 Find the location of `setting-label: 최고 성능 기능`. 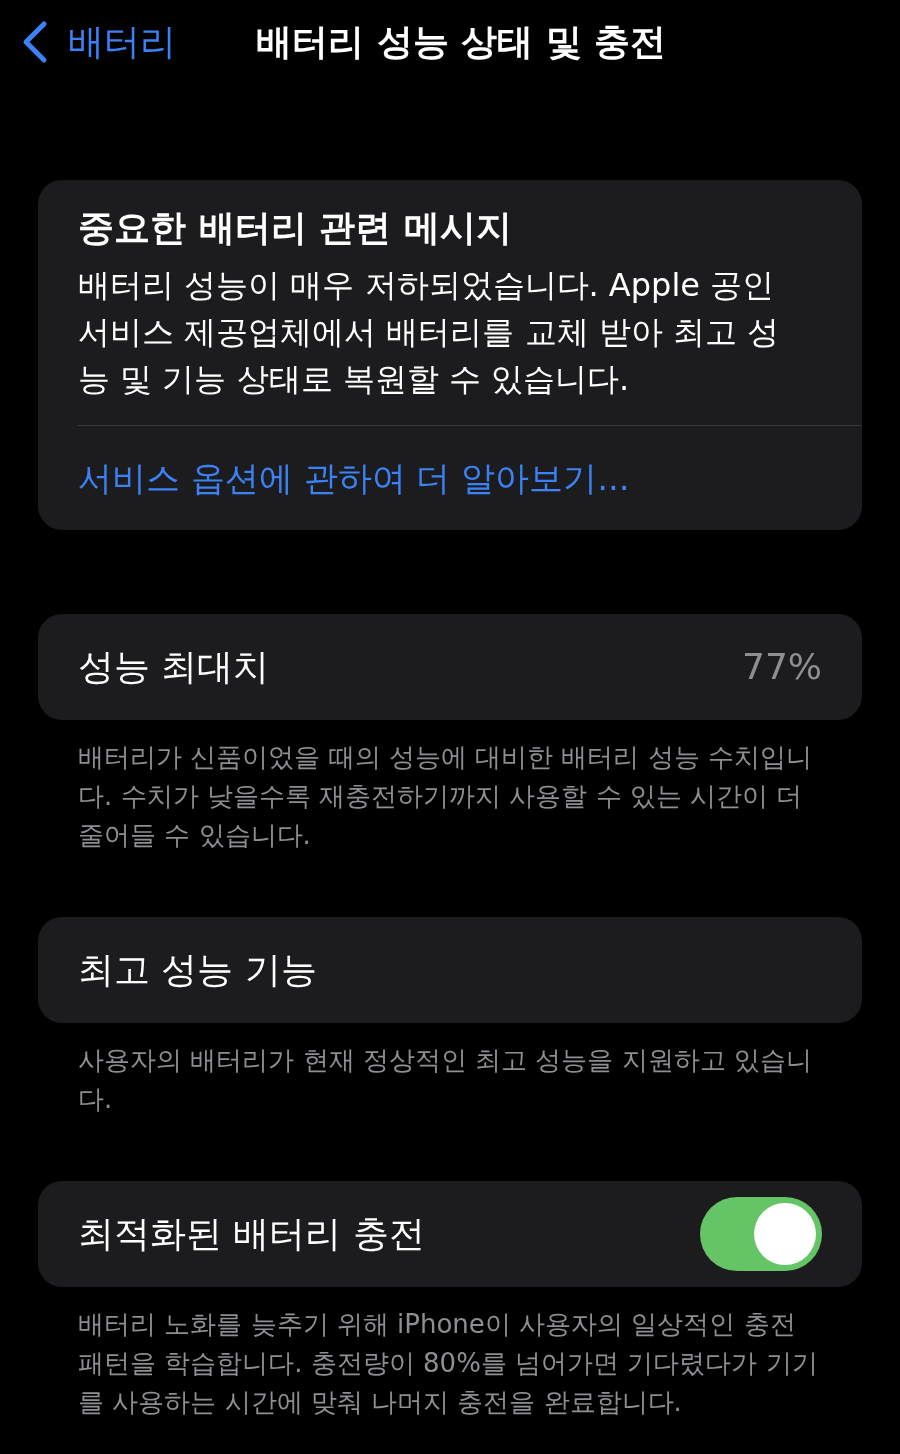

setting-label: 최고 성능 기능 is located at coordinates (197, 970).